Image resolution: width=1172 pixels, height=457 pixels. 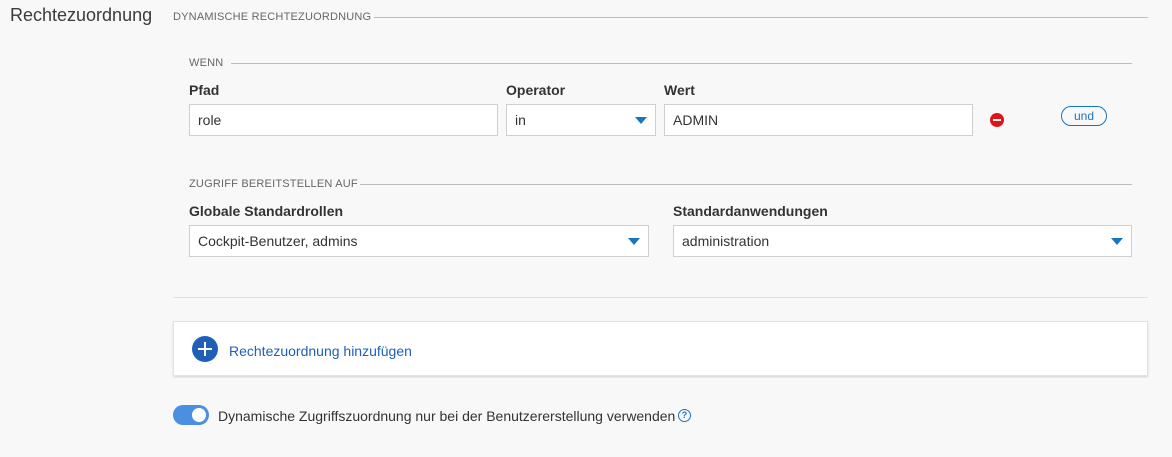 What do you see at coordinates (81, 15) in the screenshot?
I see `section-title: Rechtezuordnung` at bounding box center [81, 15].